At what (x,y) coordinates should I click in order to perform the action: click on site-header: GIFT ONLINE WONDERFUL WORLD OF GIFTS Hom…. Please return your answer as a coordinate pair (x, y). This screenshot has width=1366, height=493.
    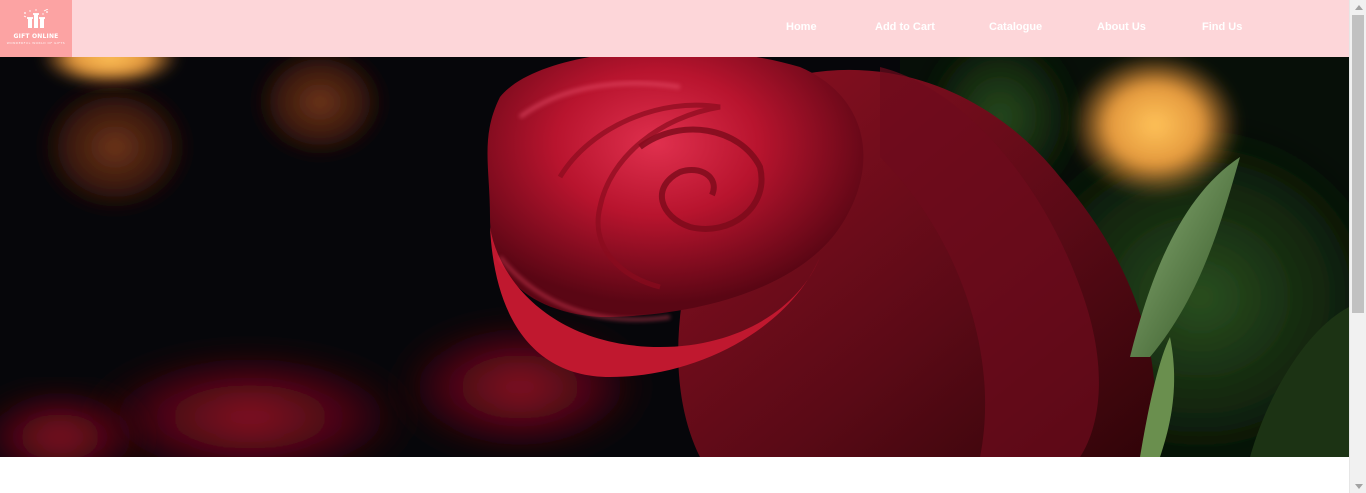
    Looking at the image, I should click on (674, 28).